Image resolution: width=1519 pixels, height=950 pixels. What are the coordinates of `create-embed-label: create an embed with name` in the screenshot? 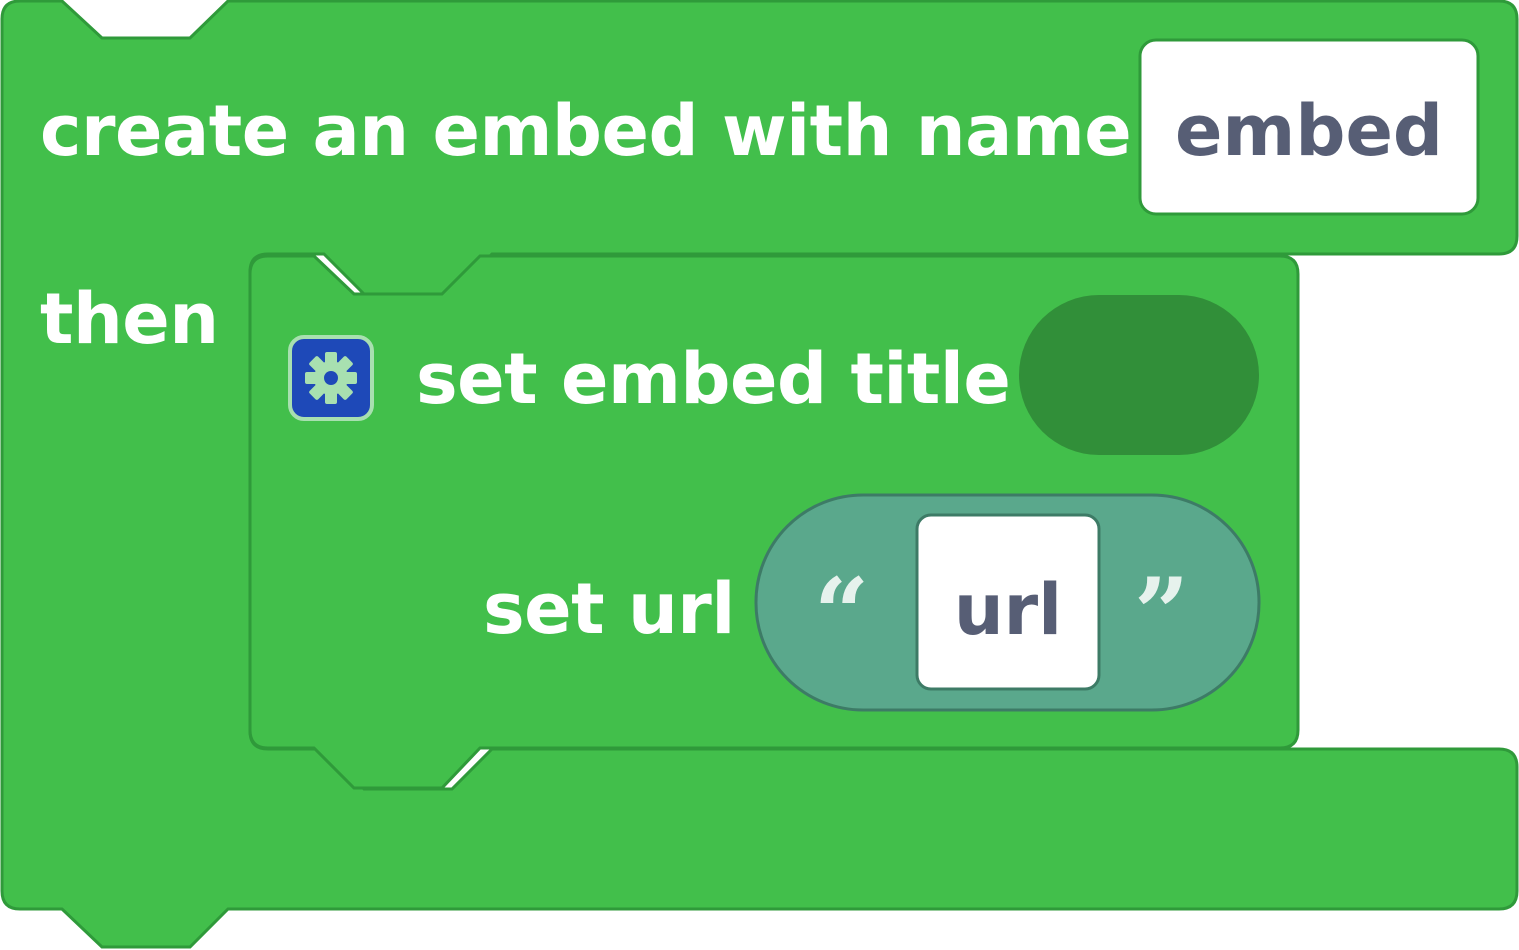 It's located at (586, 131).